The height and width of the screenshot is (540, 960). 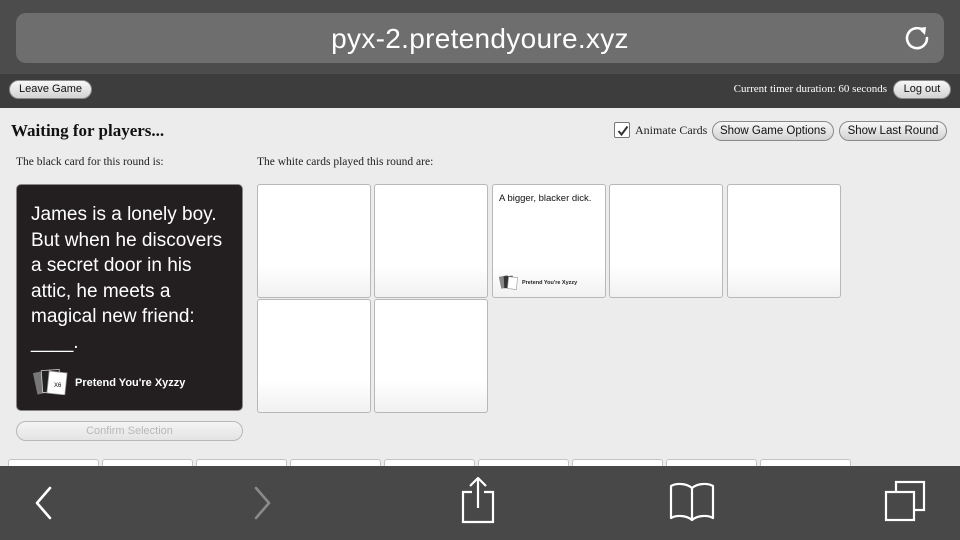 I want to click on animate-cards-checkbox, so click(x=622, y=130).